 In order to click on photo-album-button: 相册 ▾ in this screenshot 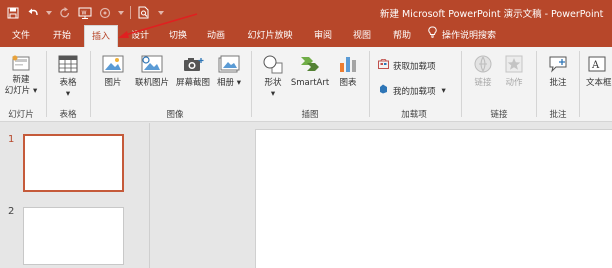, I will do `click(229, 71)`.